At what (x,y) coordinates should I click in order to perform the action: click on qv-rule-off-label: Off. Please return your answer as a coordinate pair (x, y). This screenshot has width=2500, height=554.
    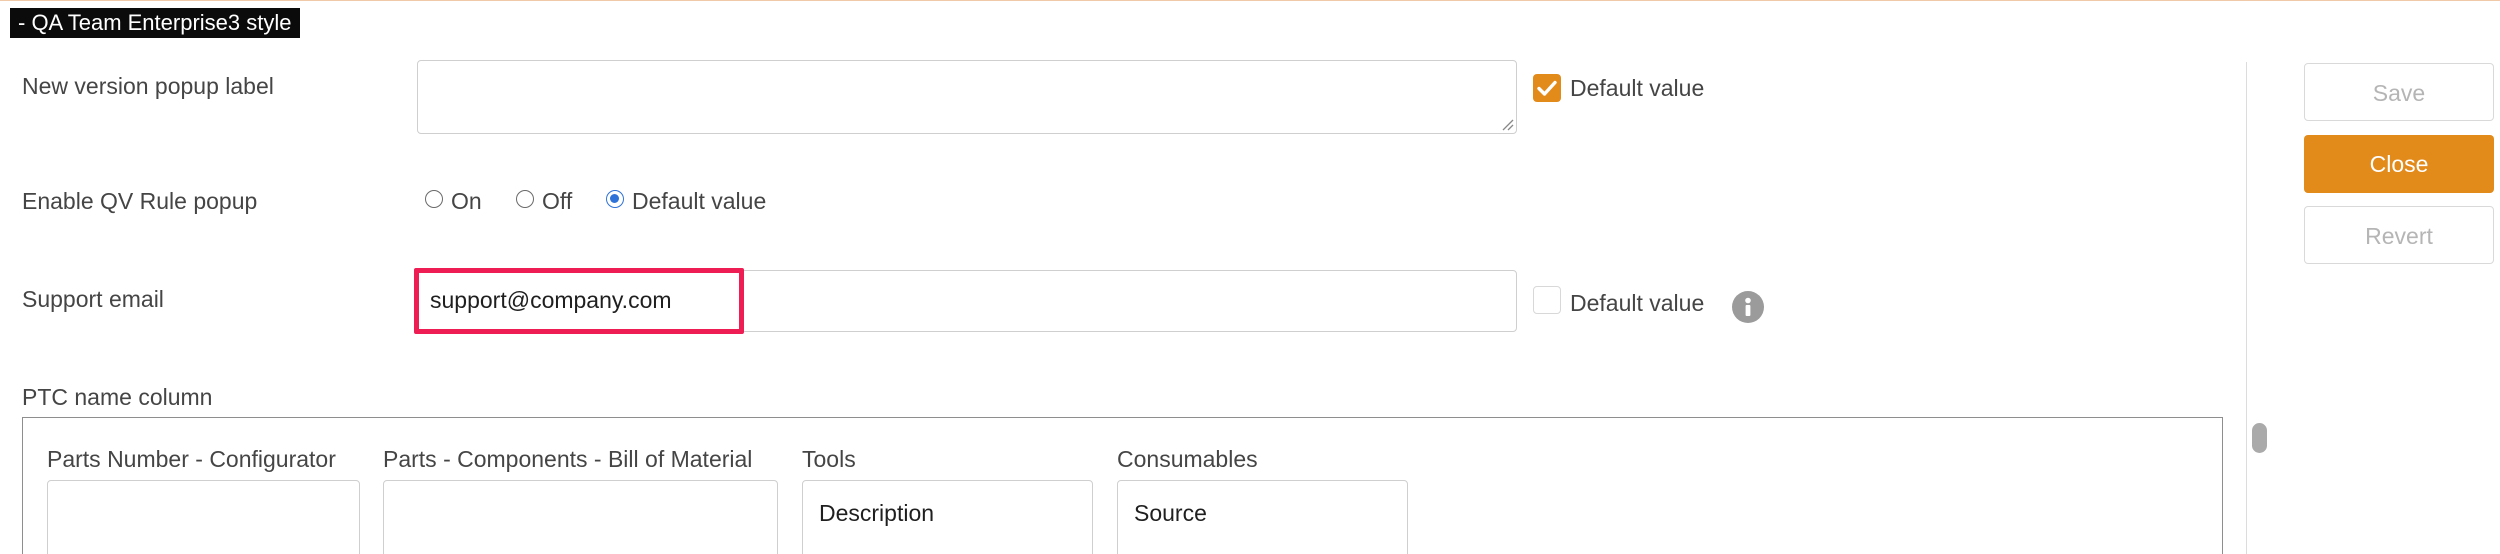
    Looking at the image, I should click on (557, 201).